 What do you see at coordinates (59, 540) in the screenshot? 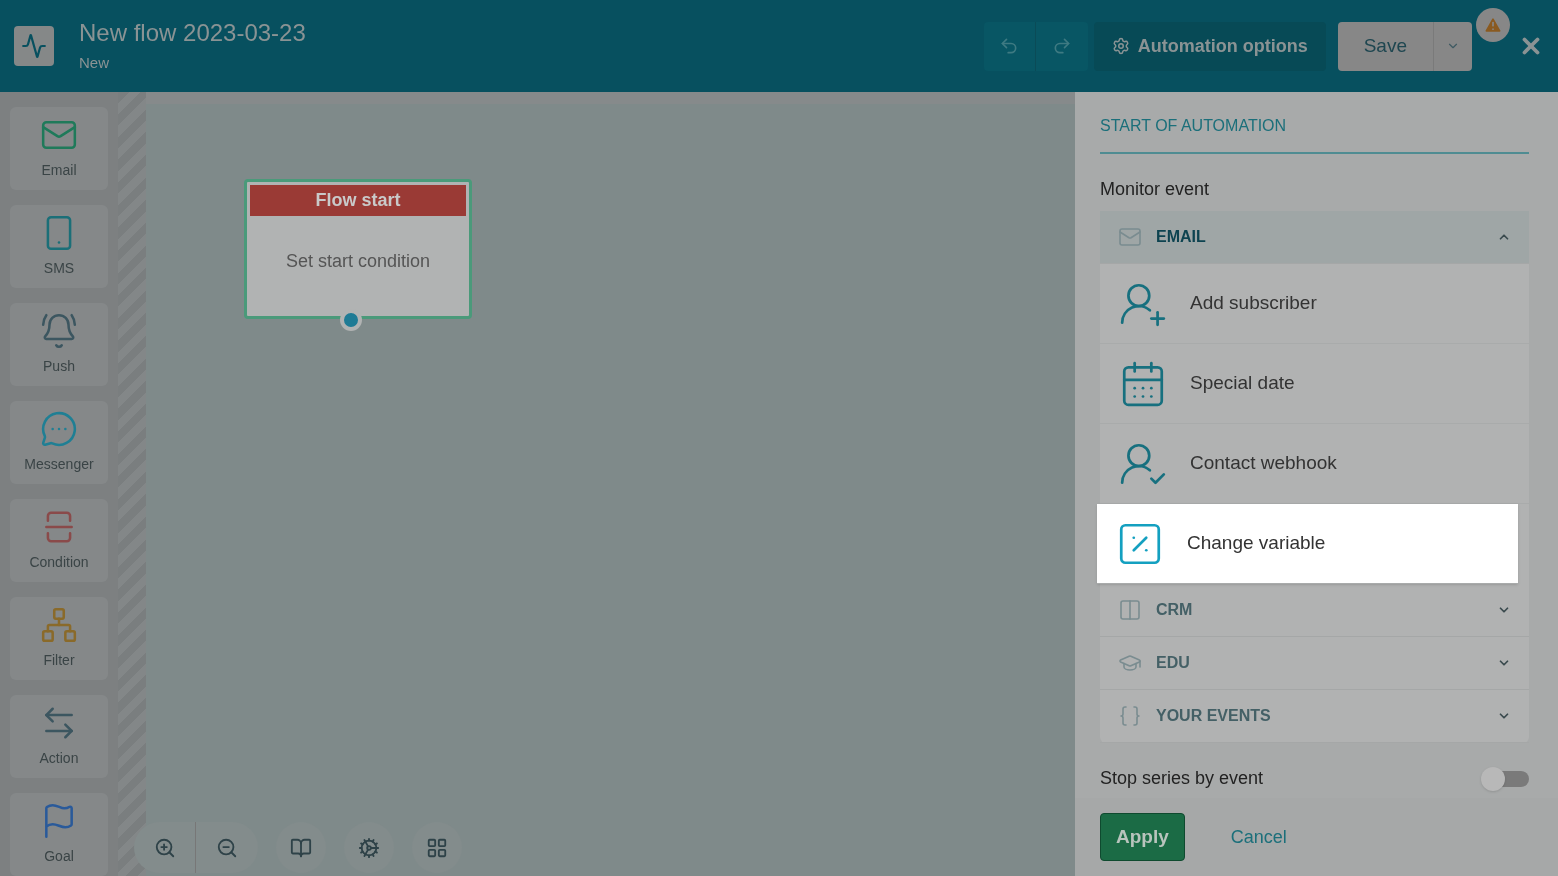
I see `palette-tile: Condition` at bounding box center [59, 540].